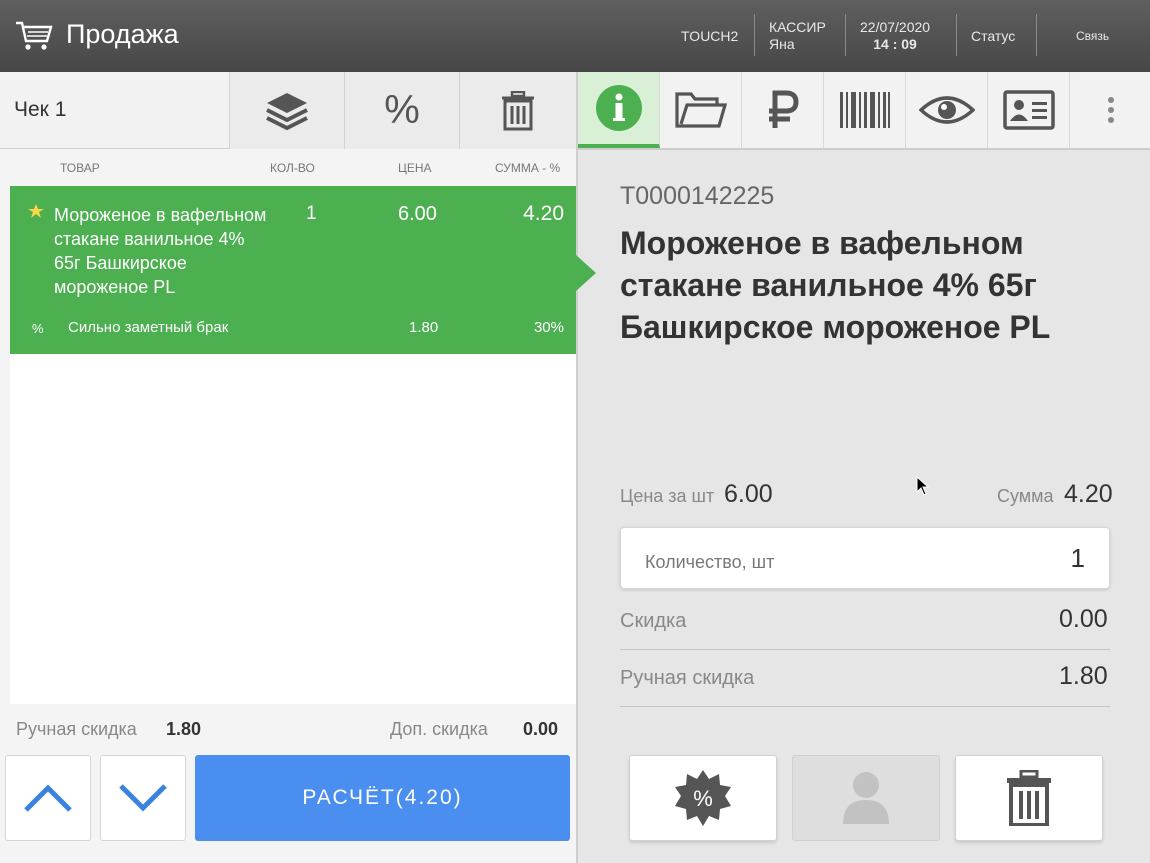  Describe the element at coordinates (80, 168) in the screenshot. I see `col-item: ТОВАР` at that location.